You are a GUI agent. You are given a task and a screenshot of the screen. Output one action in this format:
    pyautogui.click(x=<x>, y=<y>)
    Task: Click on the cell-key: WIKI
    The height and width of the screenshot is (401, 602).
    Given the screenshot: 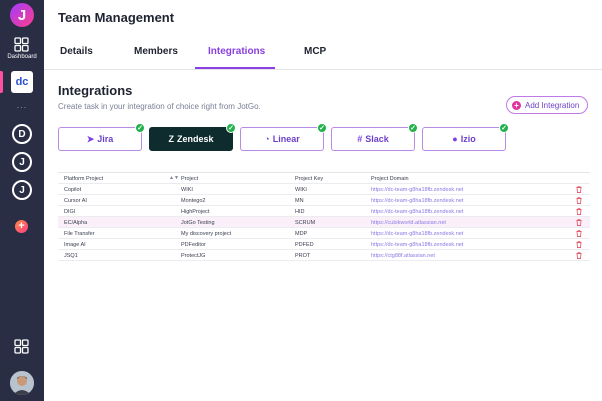 What is the action you would take?
    pyautogui.click(x=301, y=190)
    